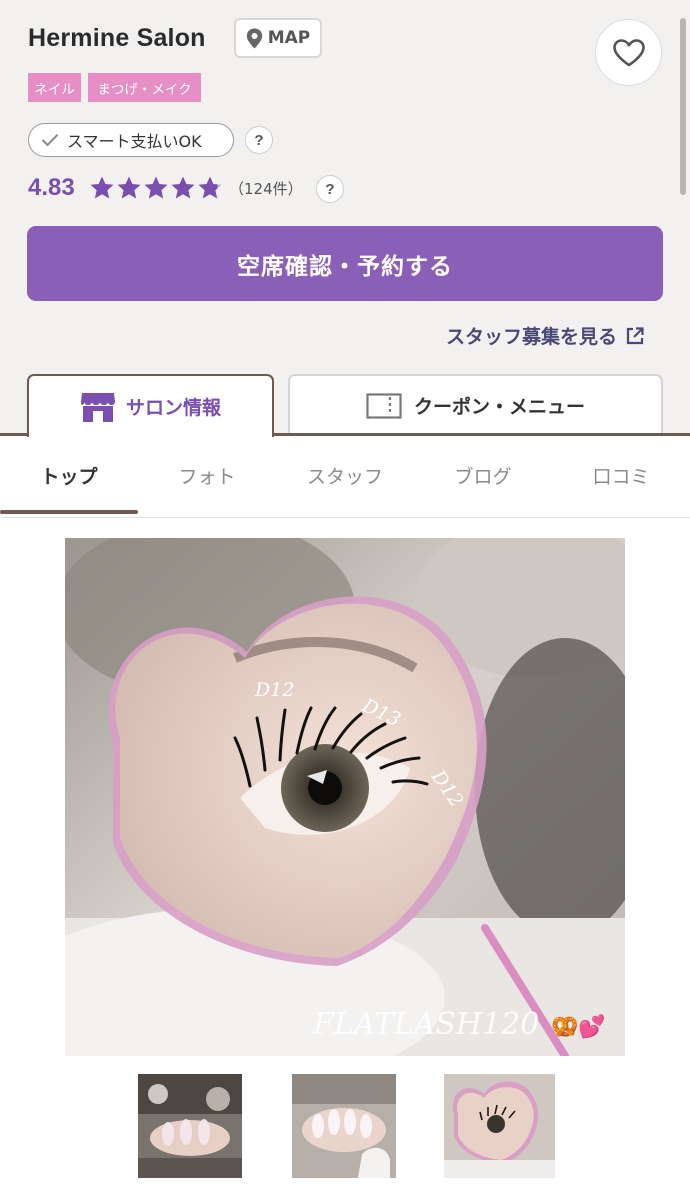 The image size is (690, 1200). What do you see at coordinates (635, 335) in the screenshot?
I see `external-link-icon` at bounding box center [635, 335].